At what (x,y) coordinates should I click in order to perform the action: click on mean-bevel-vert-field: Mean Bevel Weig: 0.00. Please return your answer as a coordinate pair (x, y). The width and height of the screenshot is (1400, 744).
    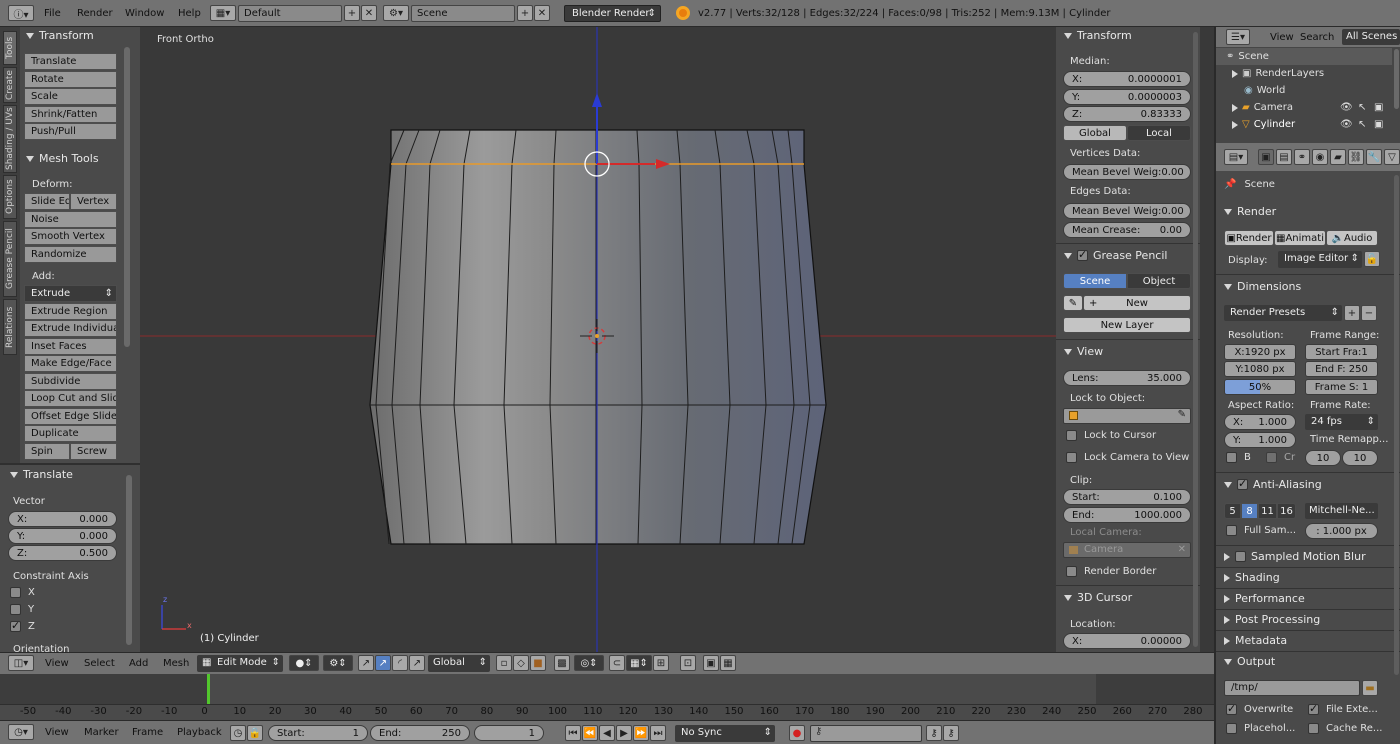
    Looking at the image, I should click on (1127, 172).